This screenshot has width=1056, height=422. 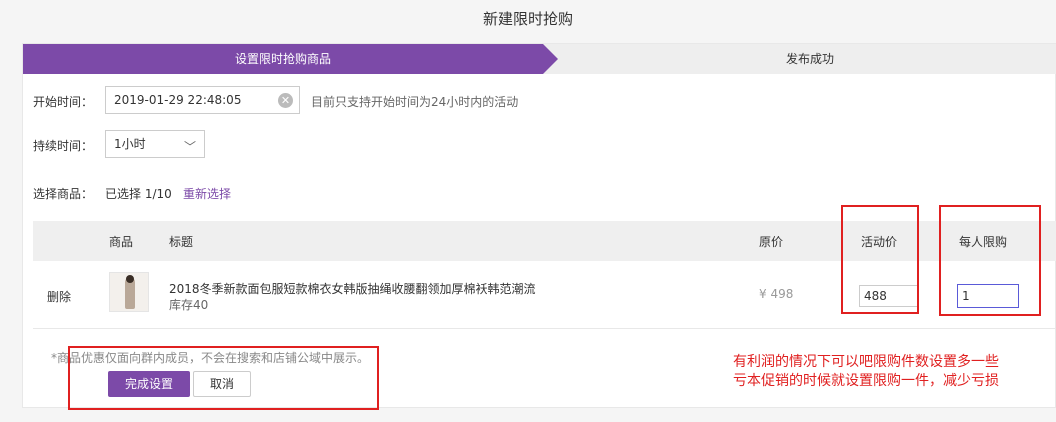 What do you see at coordinates (888, 372) in the screenshot?
I see `annotation-text: 有利润的情况下可以吧限购件数设置多一些 亏本促销的时候就设置限购一件，减少亏损` at bounding box center [888, 372].